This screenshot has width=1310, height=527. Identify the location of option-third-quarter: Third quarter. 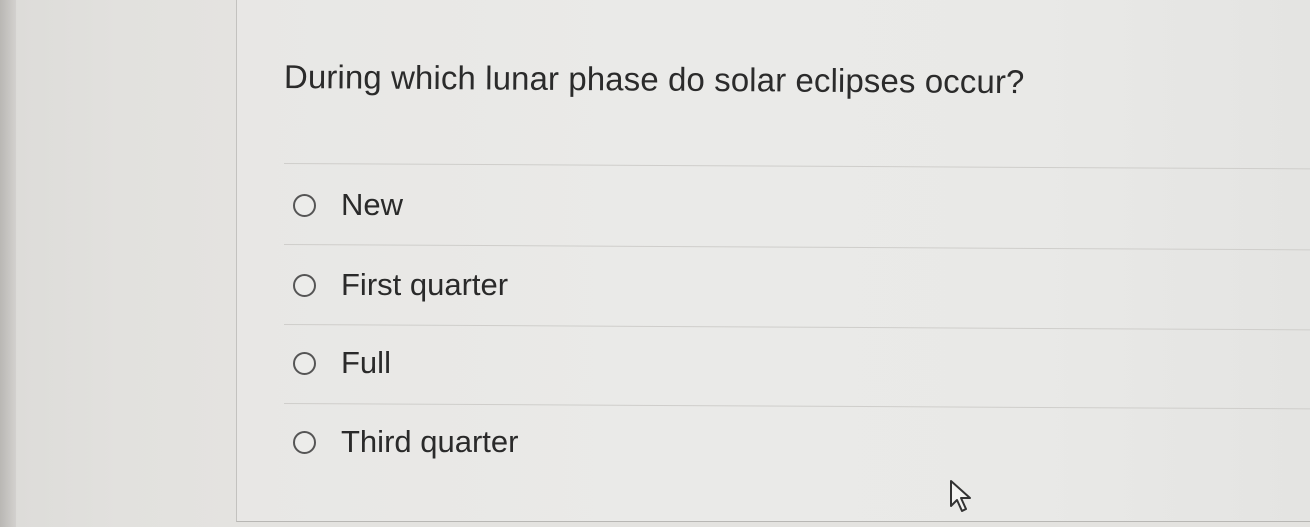
(405, 442).